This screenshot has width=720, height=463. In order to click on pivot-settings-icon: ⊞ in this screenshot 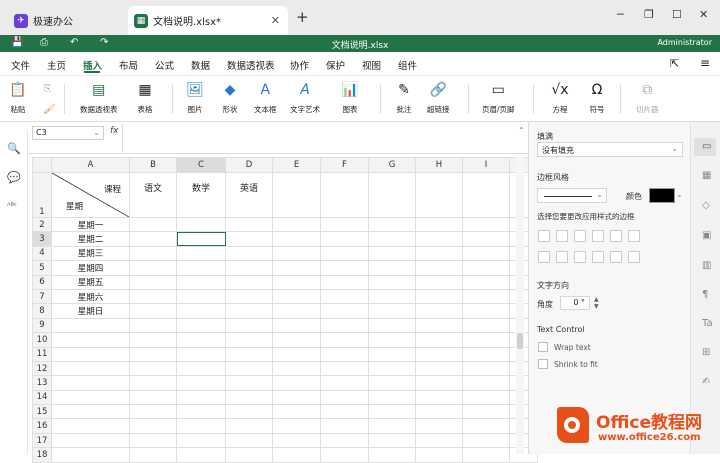, I will do `click(706, 352)`.